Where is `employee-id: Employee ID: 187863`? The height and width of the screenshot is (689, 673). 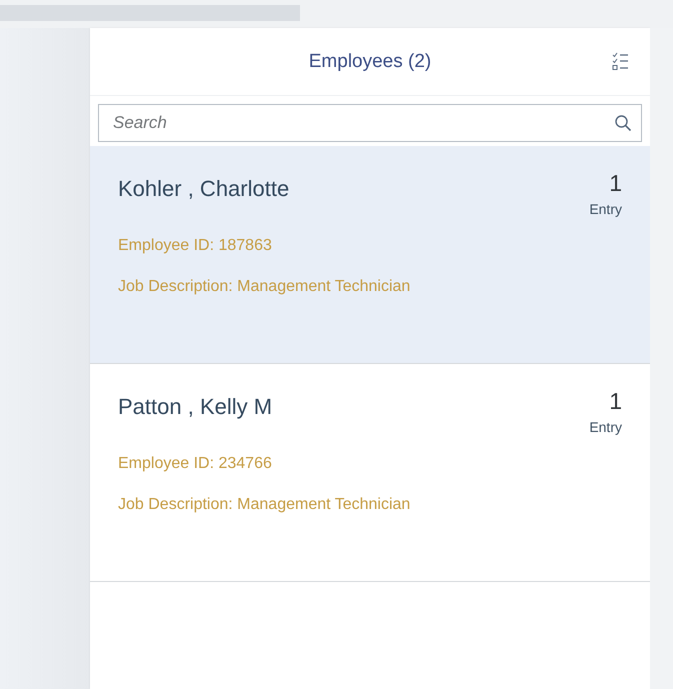
employee-id: Employee ID: 187863 is located at coordinates (195, 246).